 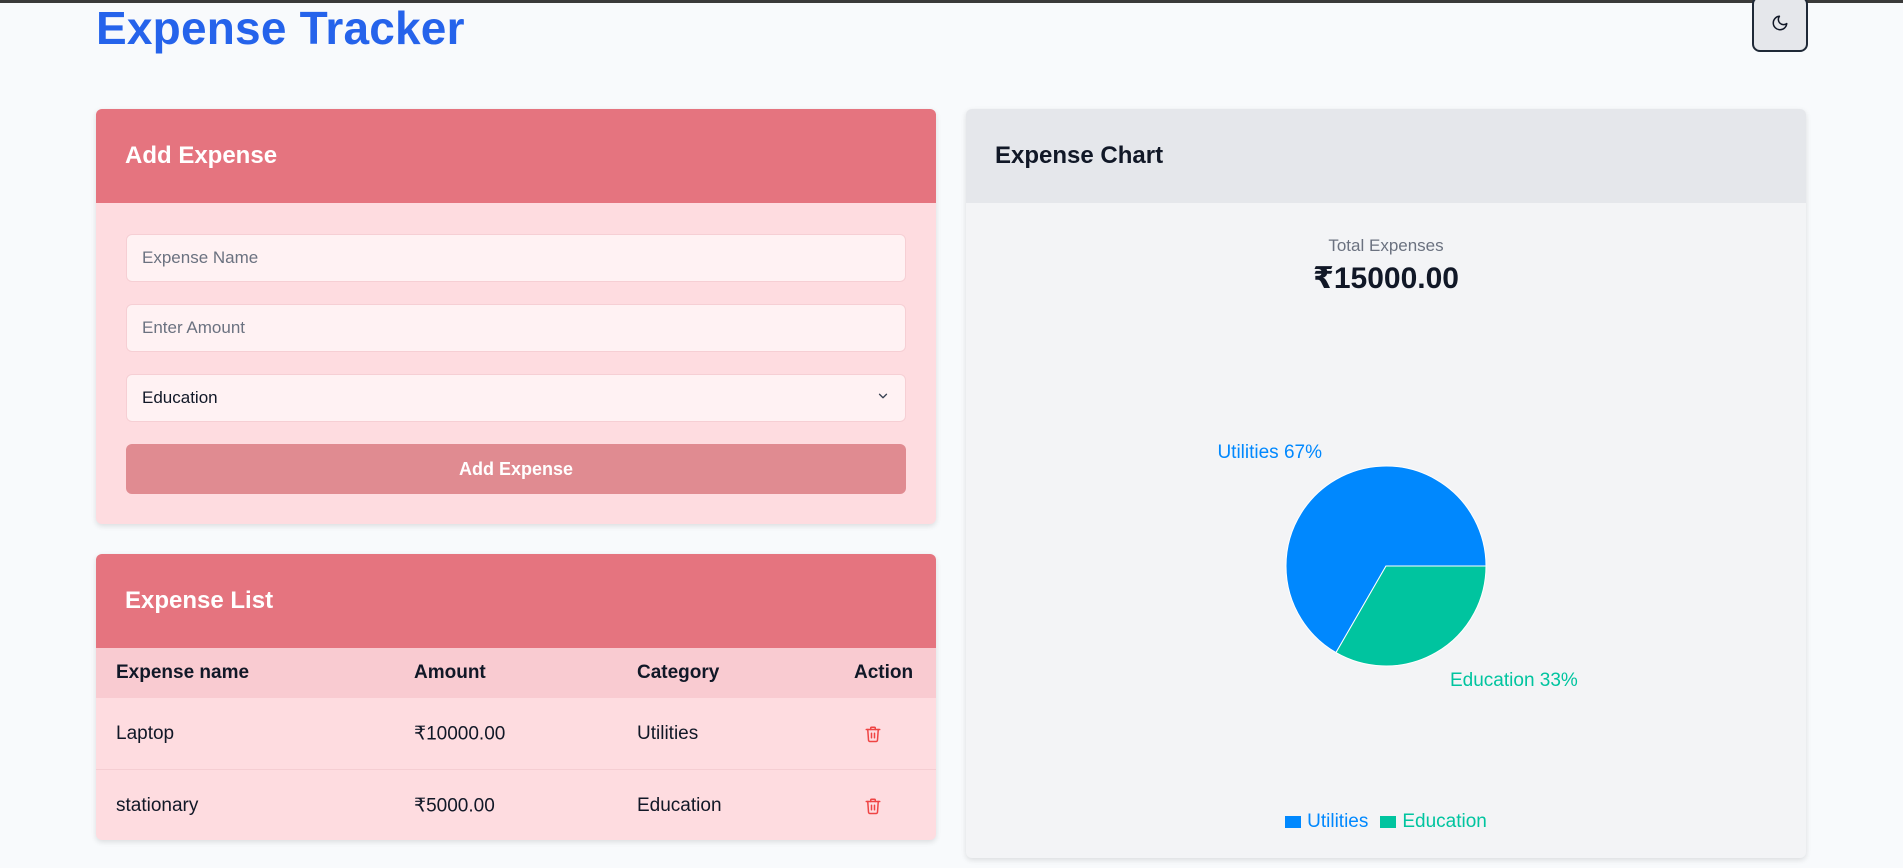 I want to click on moon-icon, so click(x=1780, y=24).